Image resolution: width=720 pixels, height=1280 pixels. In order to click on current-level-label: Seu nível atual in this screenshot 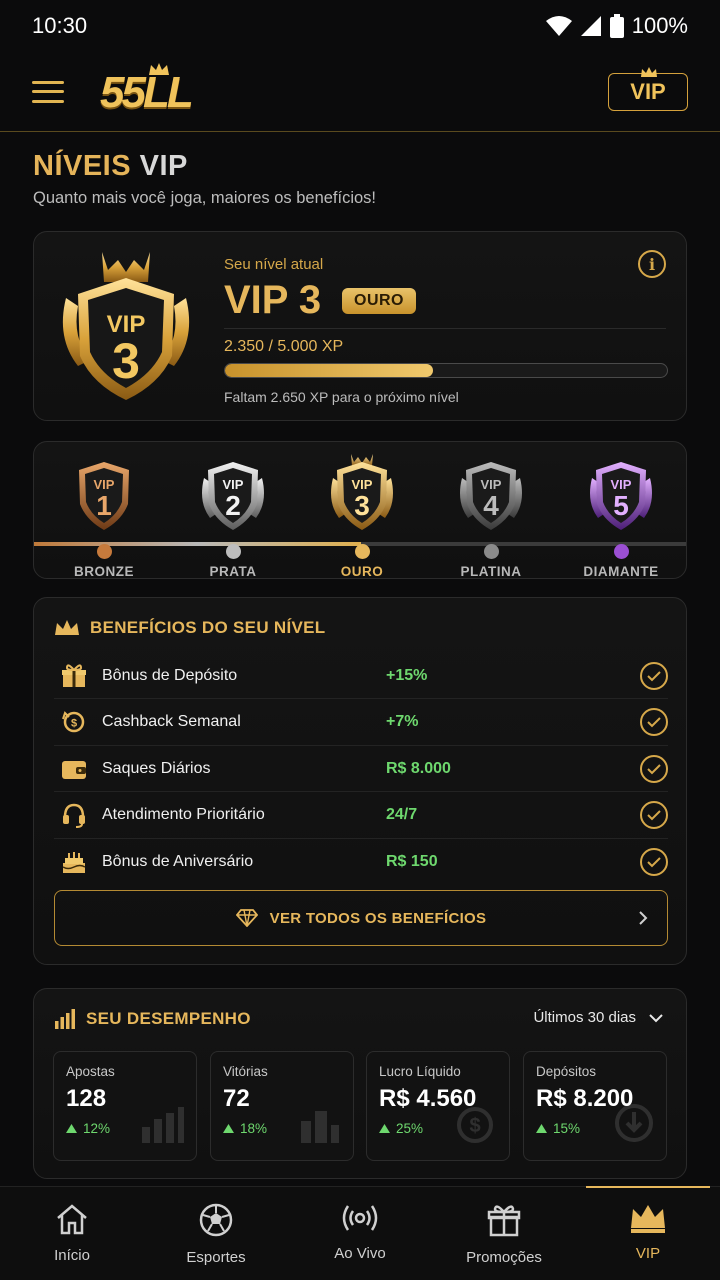, I will do `click(274, 264)`.